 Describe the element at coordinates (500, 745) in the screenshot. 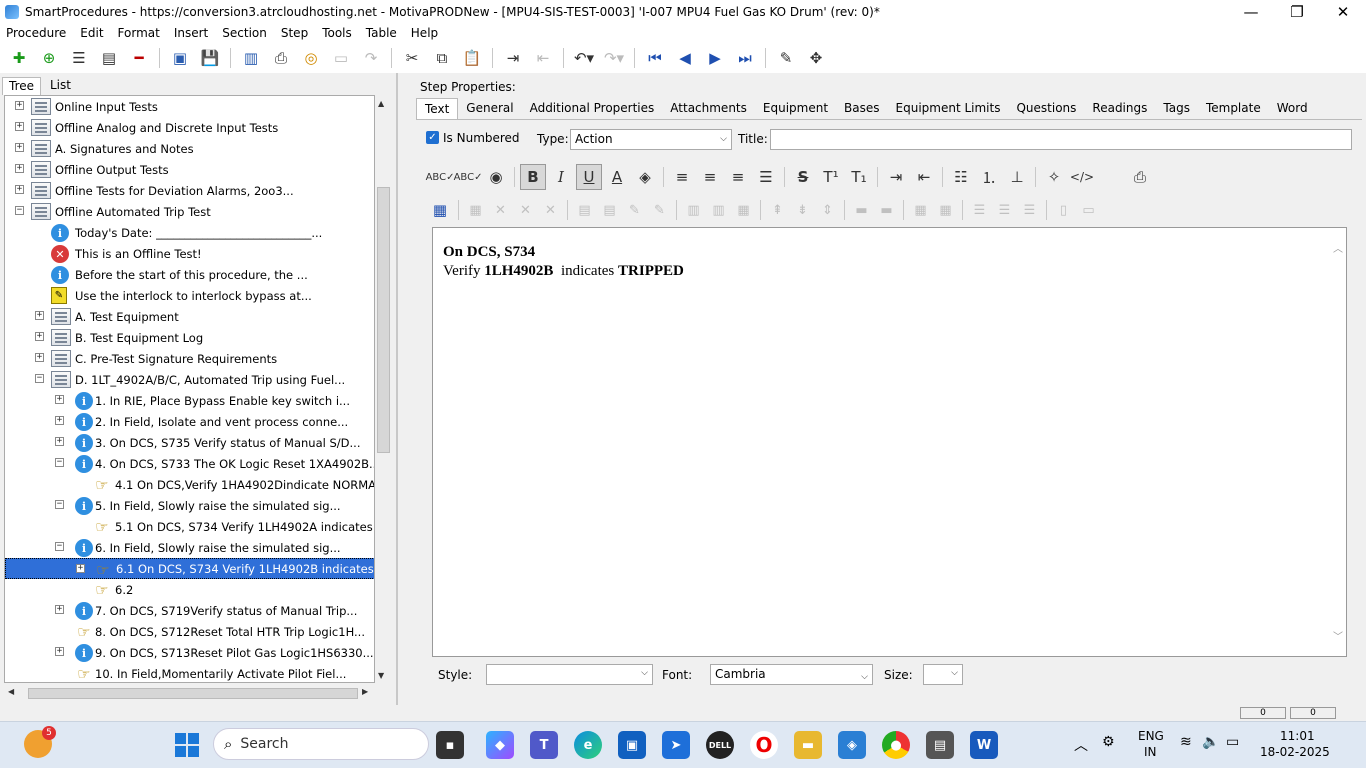

I see `copilot-icon: ◆` at that location.